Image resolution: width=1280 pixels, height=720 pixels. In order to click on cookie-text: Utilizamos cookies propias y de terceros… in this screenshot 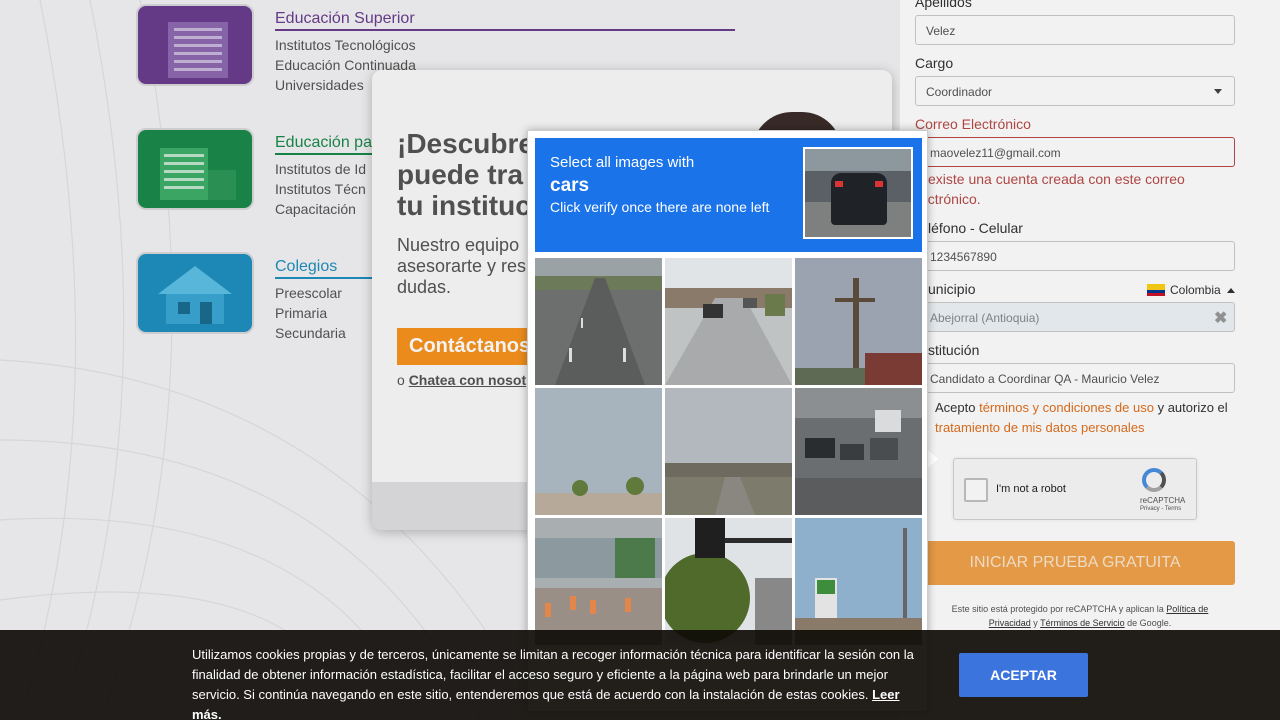, I will do `click(553, 674)`.